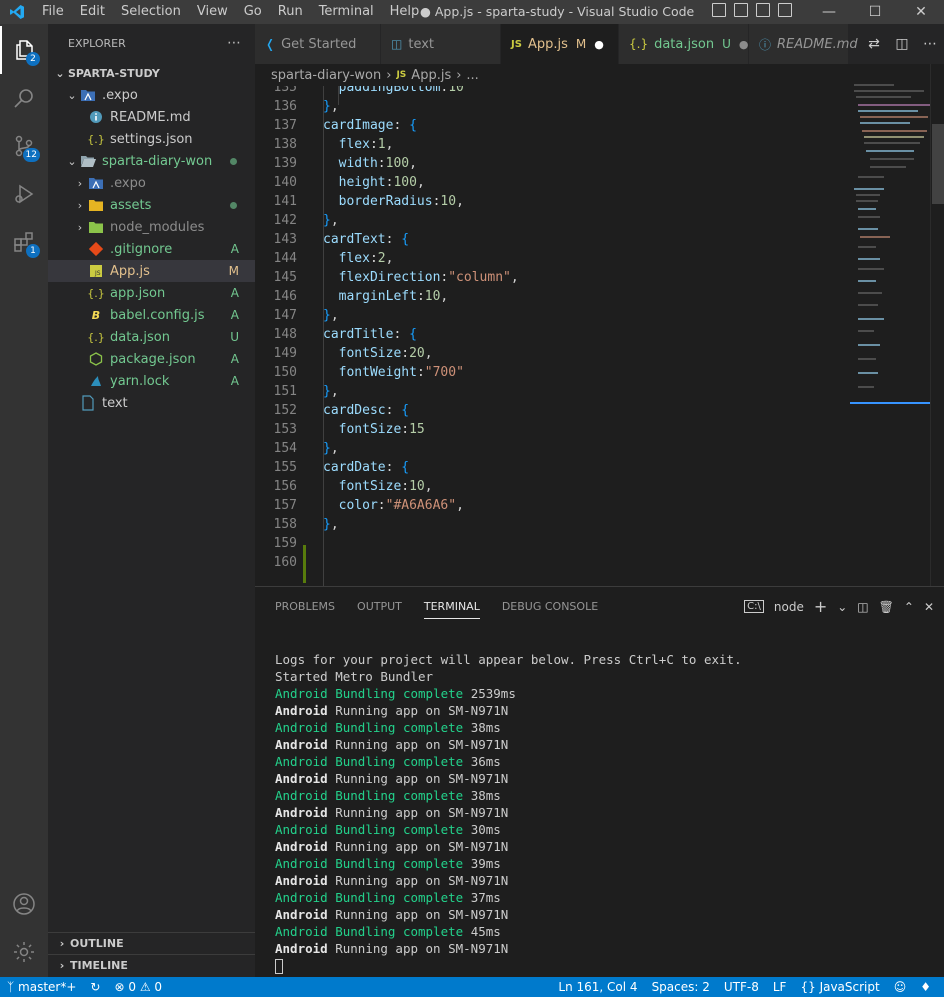 Image resolution: width=944 pixels, height=997 pixels. What do you see at coordinates (938, 164) in the screenshot?
I see `scrollbar-thumb` at bounding box center [938, 164].